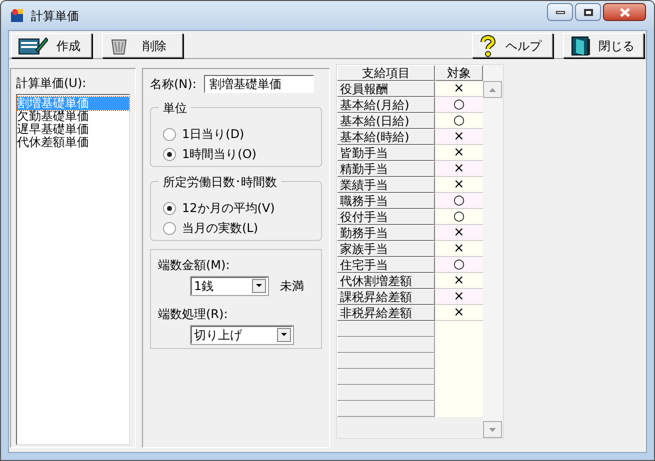  I want to click on column-header: 対象, so click(459, 73).